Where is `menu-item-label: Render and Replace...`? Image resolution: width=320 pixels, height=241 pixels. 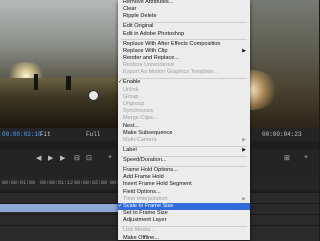 menu-item-label: Render and Replace... is located at coordinates (151, 58).